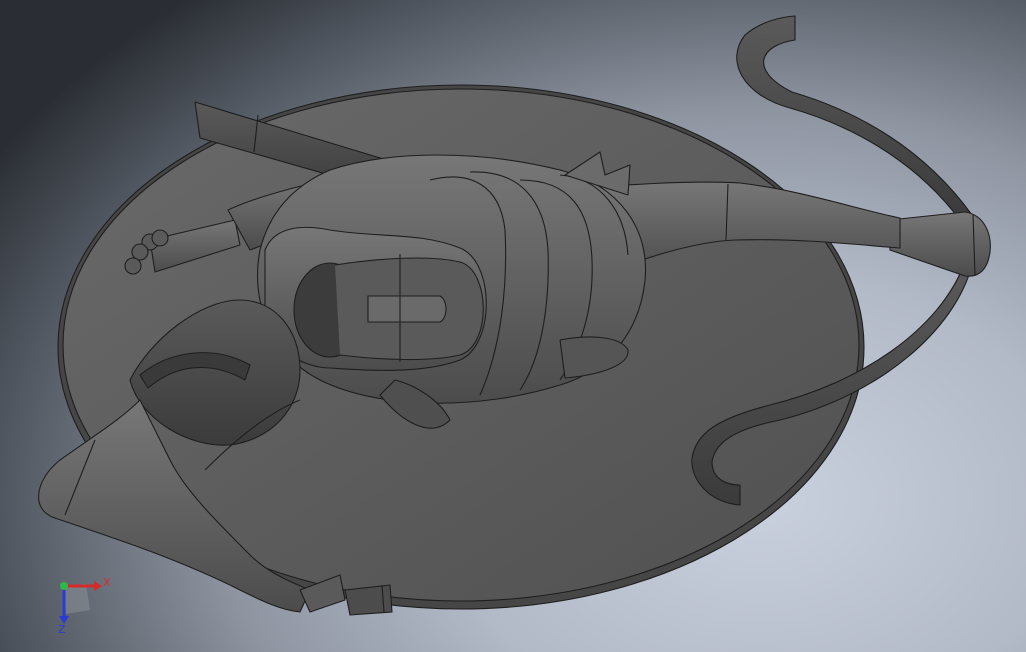 This screenshot has width=1026, height=652. What do you see at coordinates (64, 586) in the screenshot?
I see `y-axis-icon` at bounding box center [64, 586].